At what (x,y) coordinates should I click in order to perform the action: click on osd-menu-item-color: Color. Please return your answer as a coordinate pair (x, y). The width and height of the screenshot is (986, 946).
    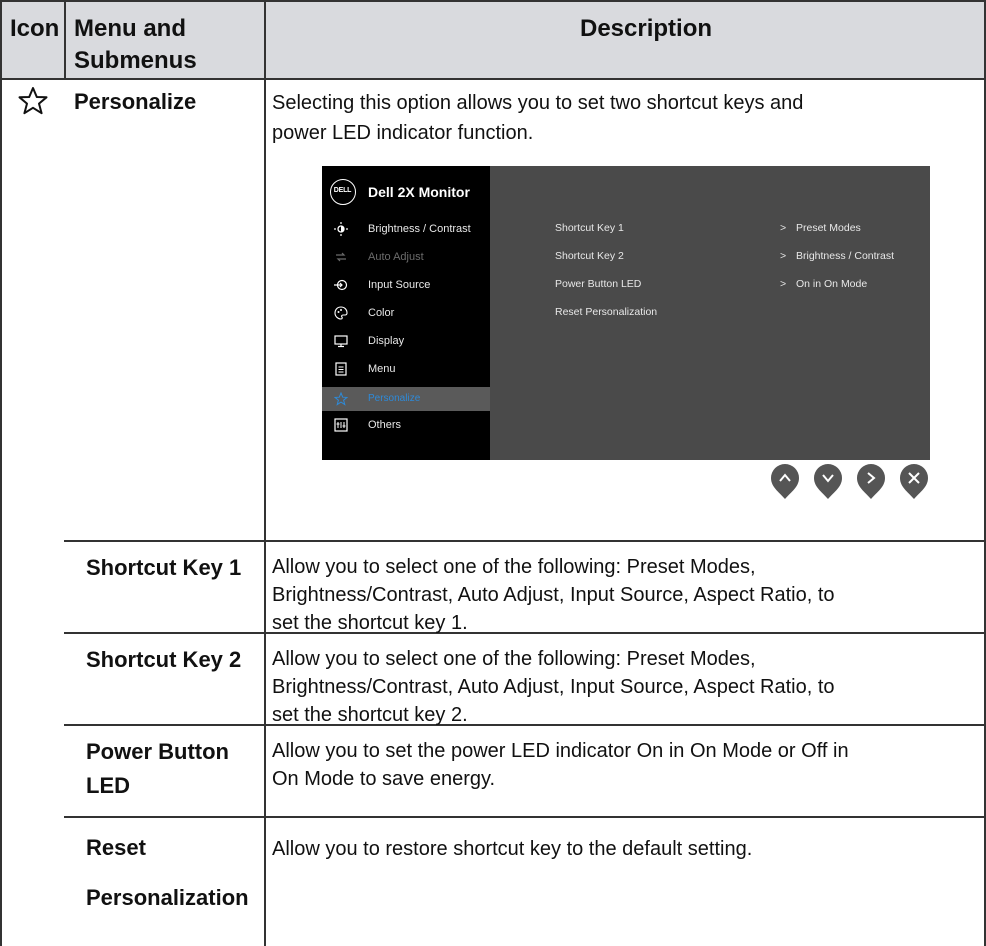
    Looking at the image, I should click on (381, 313).